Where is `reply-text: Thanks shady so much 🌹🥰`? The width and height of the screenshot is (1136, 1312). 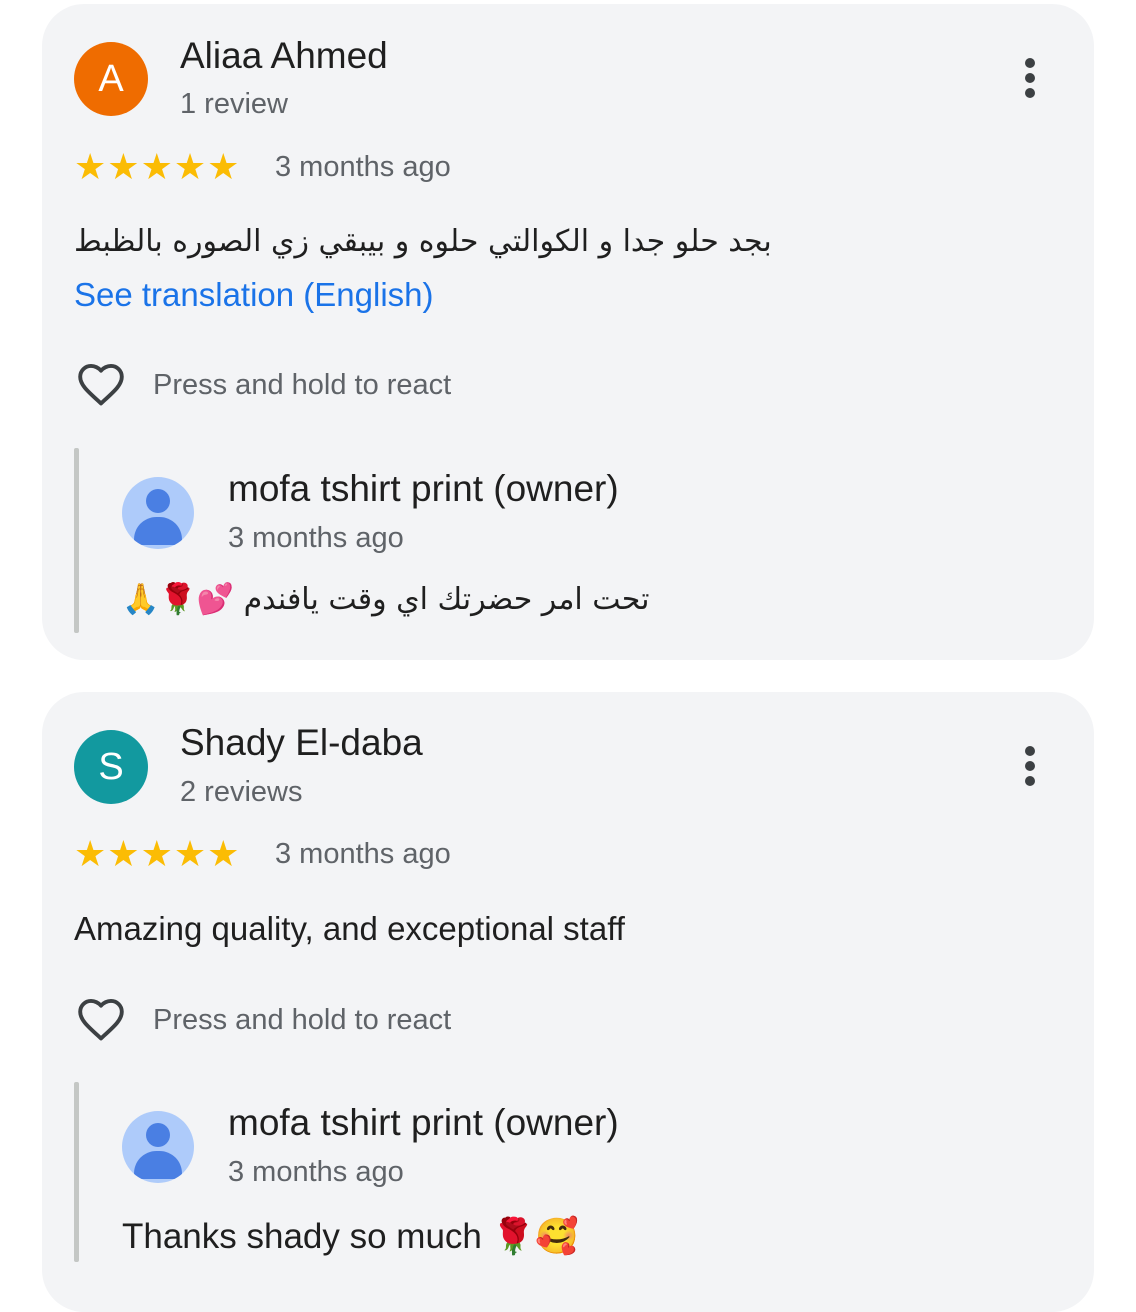 reply-text: Thanks shady so much 🌹🥰 is located at coordinates (350, 1236).